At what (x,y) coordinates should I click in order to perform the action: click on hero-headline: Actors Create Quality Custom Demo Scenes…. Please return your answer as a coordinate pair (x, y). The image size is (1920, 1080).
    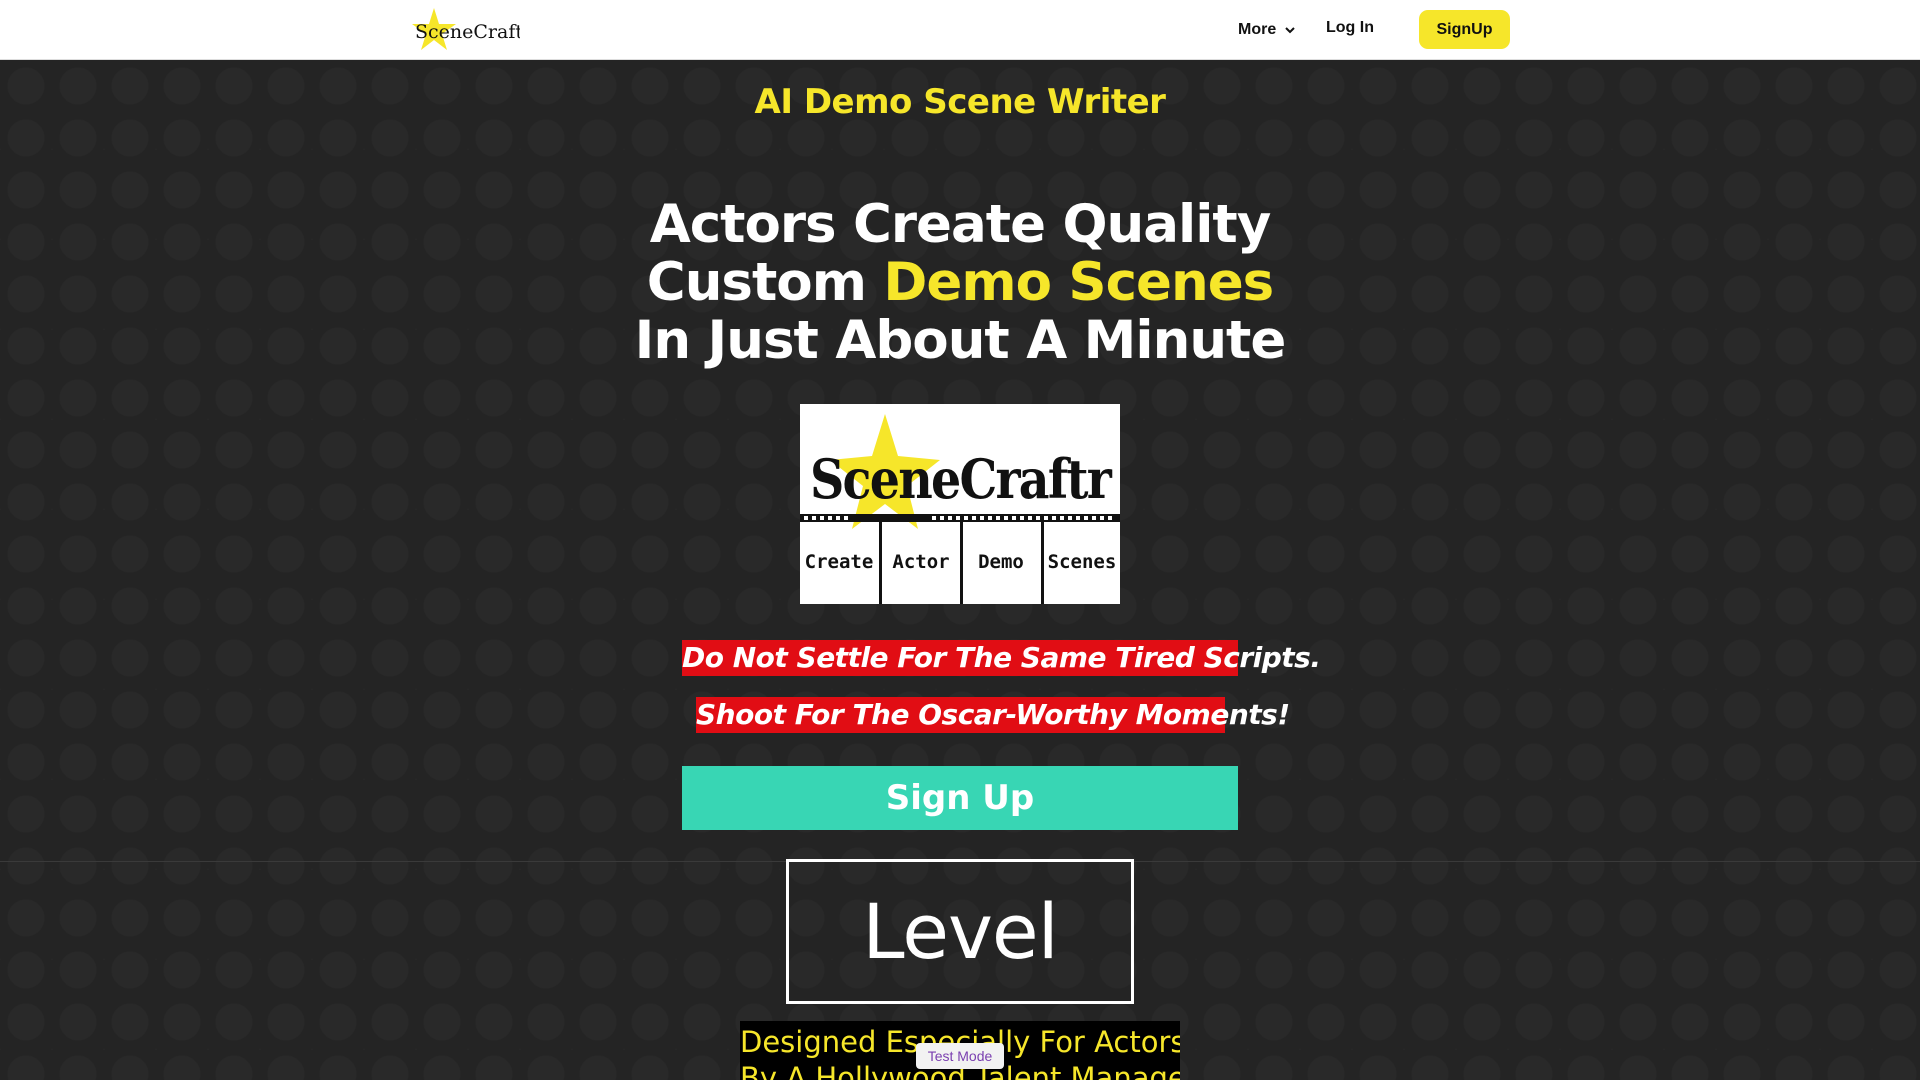
    Looking at the image, I should click on (960, 283).